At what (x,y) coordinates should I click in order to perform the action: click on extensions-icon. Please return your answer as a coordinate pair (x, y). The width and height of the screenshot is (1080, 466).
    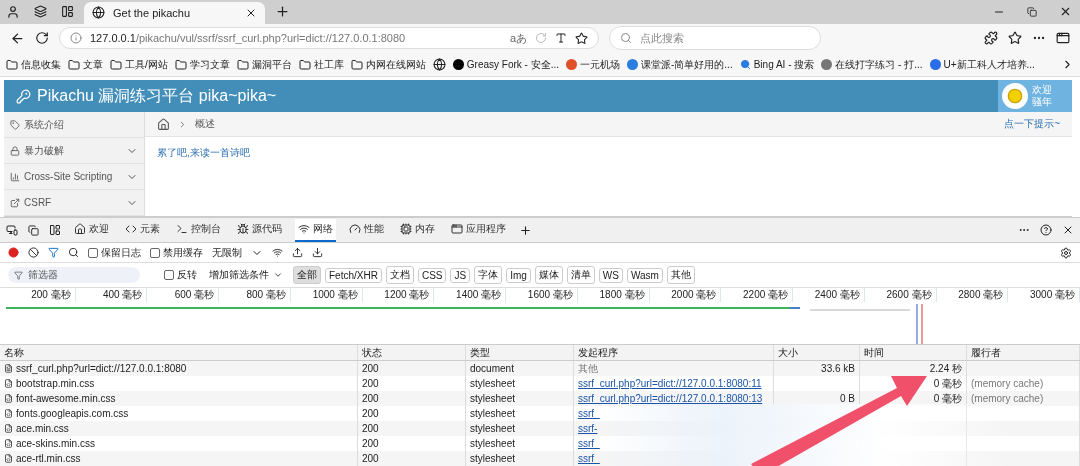
    Looking at the image, I should click on (991, 38).